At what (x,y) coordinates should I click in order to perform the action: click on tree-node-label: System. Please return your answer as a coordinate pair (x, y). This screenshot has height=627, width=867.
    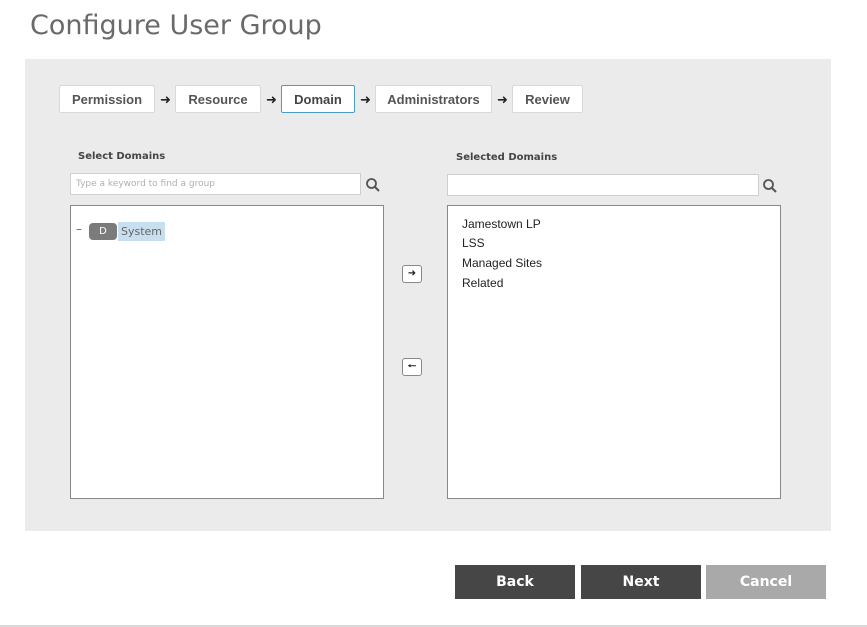
    Looking at the image, I should click on (142, 231).